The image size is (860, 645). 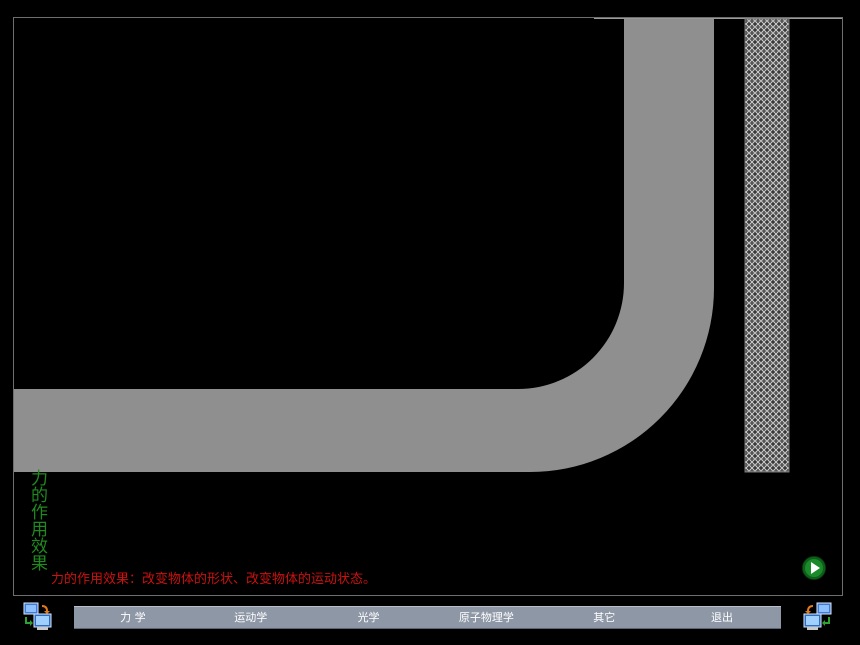 What do you see at coordinates (369, 617) in the screenshot?
I see `menu-item-optics: 光学` at bounding box center [369, 617].